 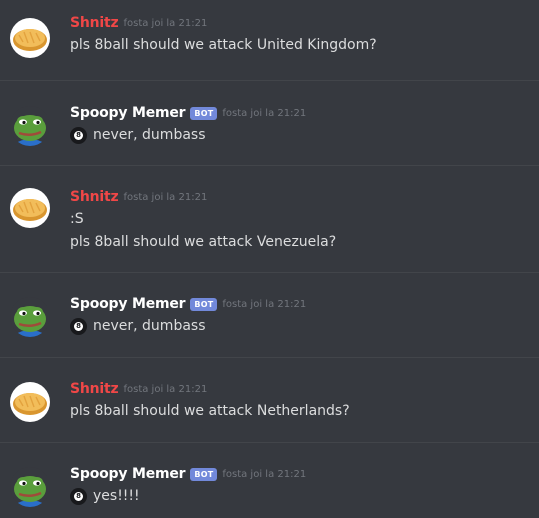 What do you see at coordinates (210, 411) in the screenshot?
I see `message-text: pls 8ball should we attack Netherlands?` at bounding box center [210, 411].